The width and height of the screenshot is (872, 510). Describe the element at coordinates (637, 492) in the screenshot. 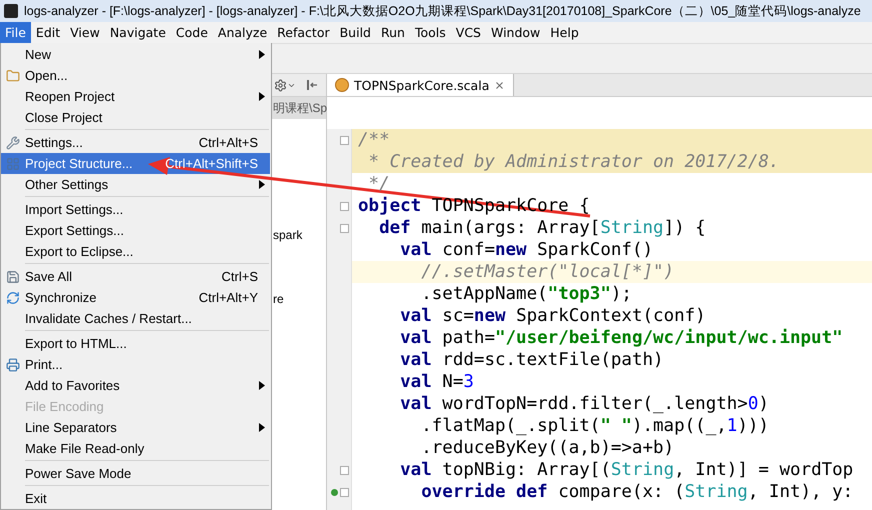

I see `code-line: override def compare(x: (String, Int), y:` at that location.